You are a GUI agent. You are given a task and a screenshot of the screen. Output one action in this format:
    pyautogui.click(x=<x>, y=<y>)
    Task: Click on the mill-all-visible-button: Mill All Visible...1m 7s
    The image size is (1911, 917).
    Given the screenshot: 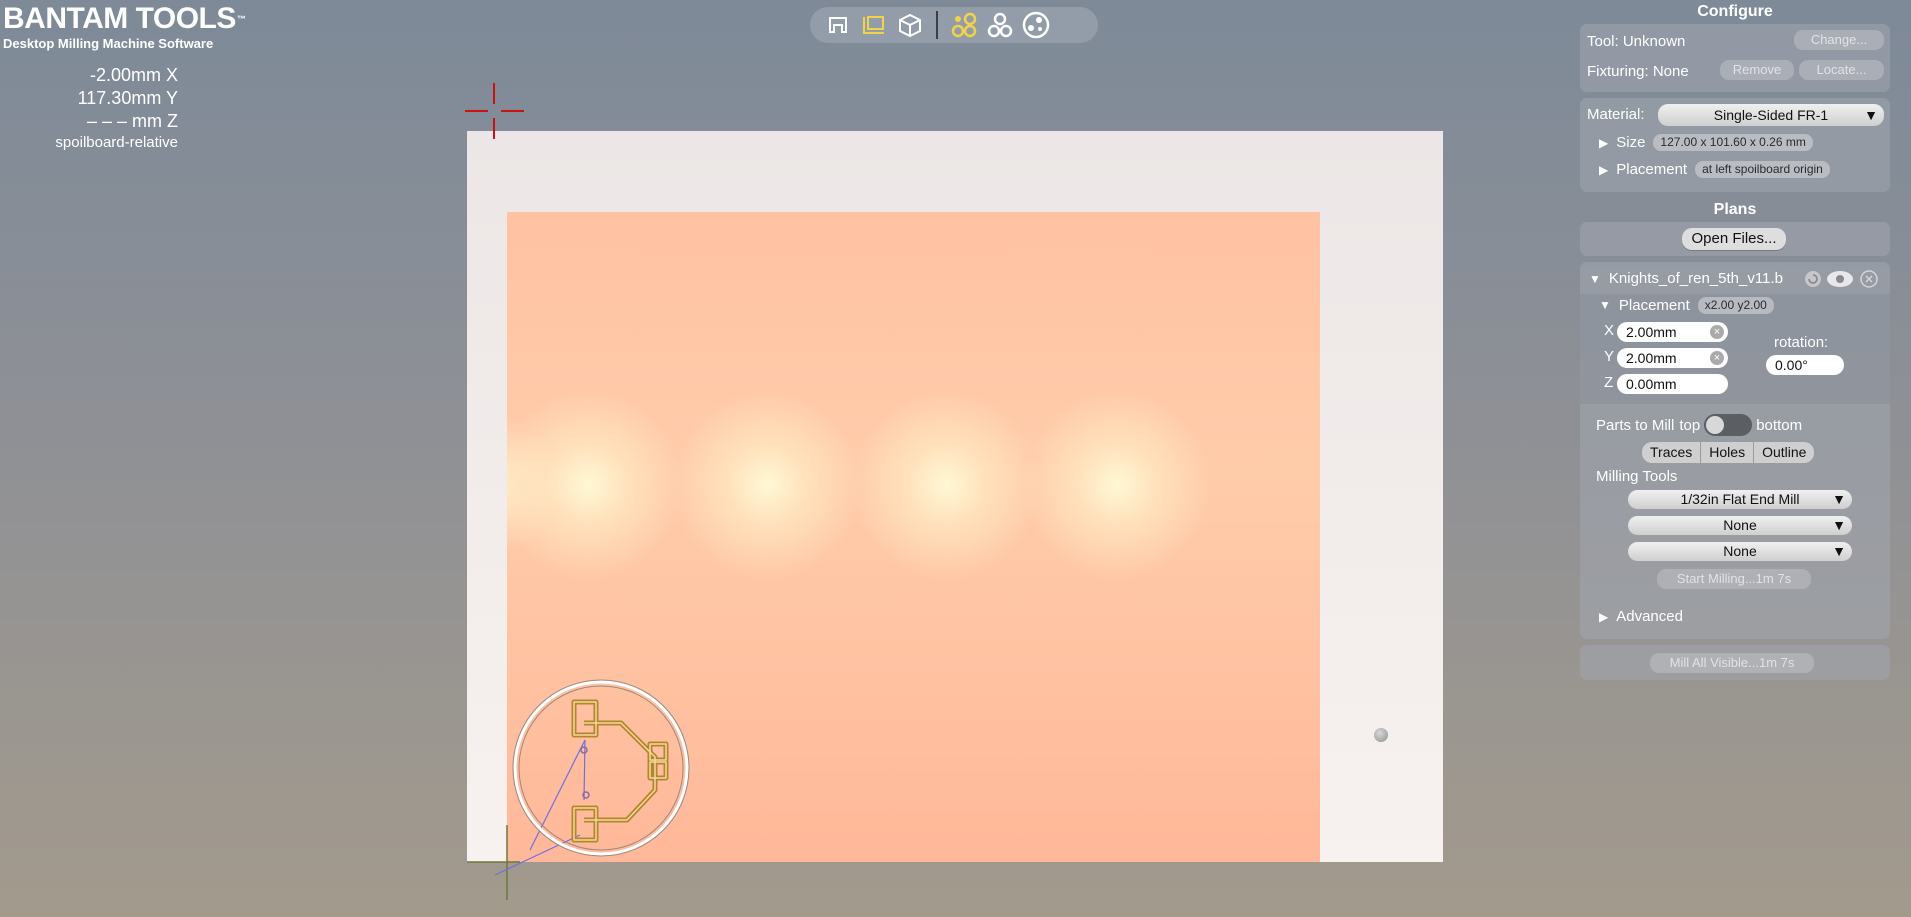 What is the action you would take?
    pyautogui.click(x=1732, y=663)
    